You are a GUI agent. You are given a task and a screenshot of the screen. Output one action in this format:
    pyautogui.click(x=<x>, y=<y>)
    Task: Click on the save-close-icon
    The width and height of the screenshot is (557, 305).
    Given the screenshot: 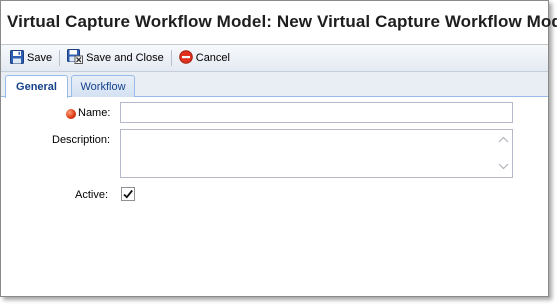 What is the action you would take?
    pyautogui.click(x=75, y=58)
    